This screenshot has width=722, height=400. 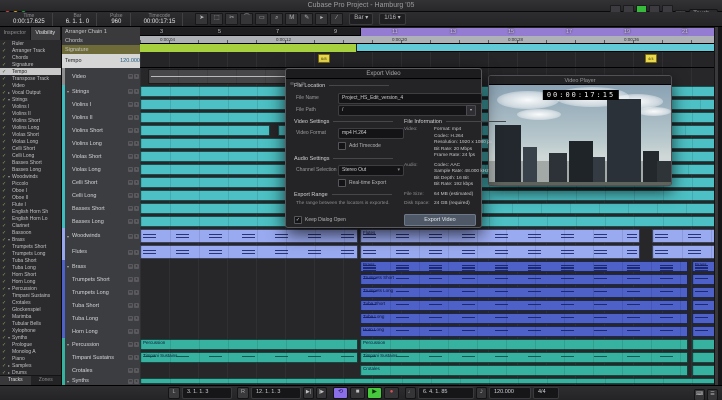 I want to click on visibility-item-violins-ii: ✓ Violins II, so click(x=30, y=113).